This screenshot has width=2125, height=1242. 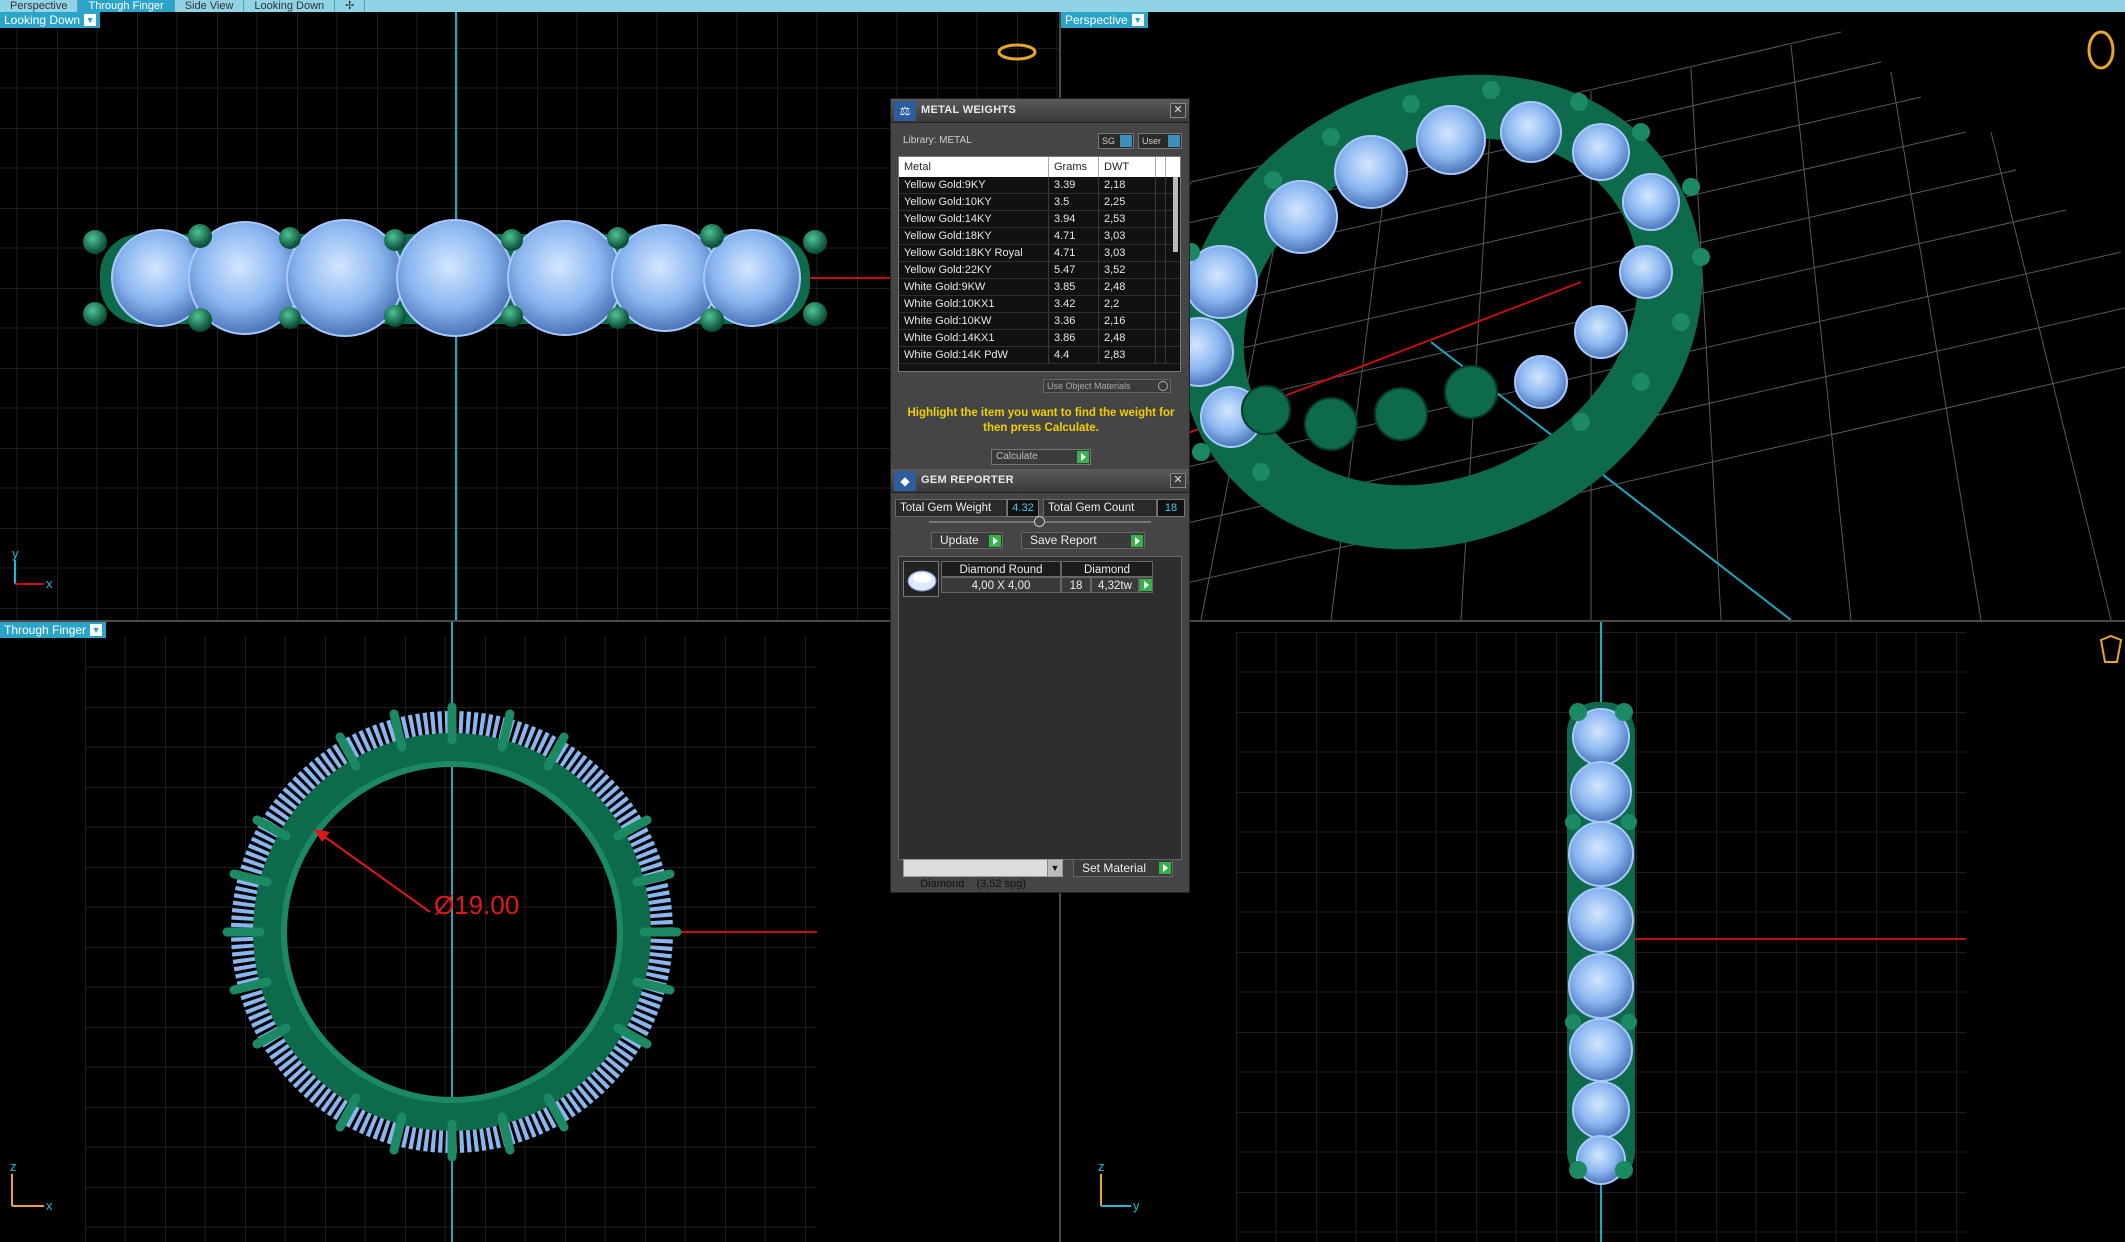 I want to click on table-row: White Gold:9KW 3.85 2,48, so click(x=1039, y=287).